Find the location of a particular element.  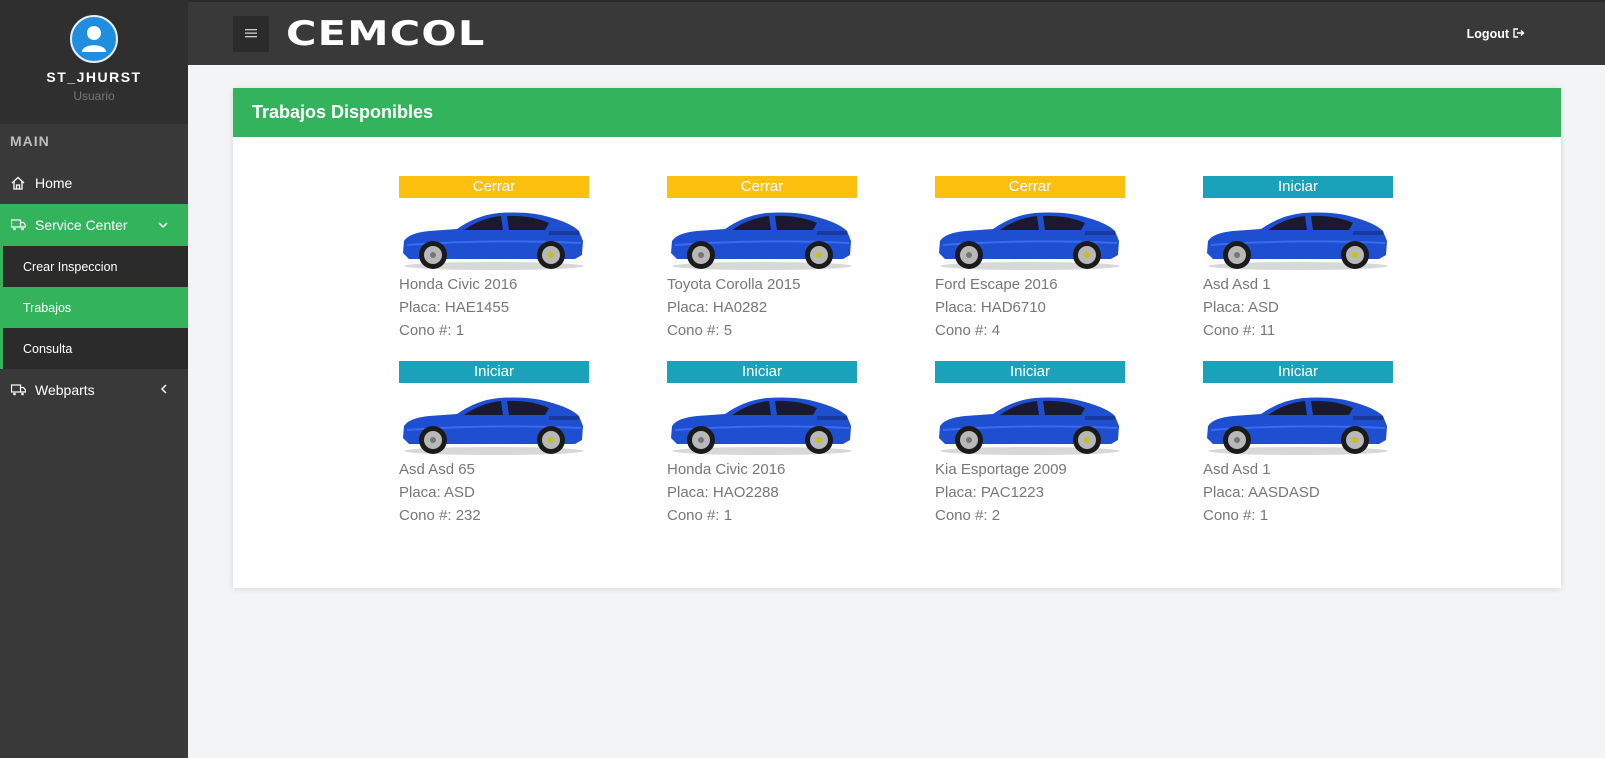

username: ST_JHURST is located at coordinates (94, 77).